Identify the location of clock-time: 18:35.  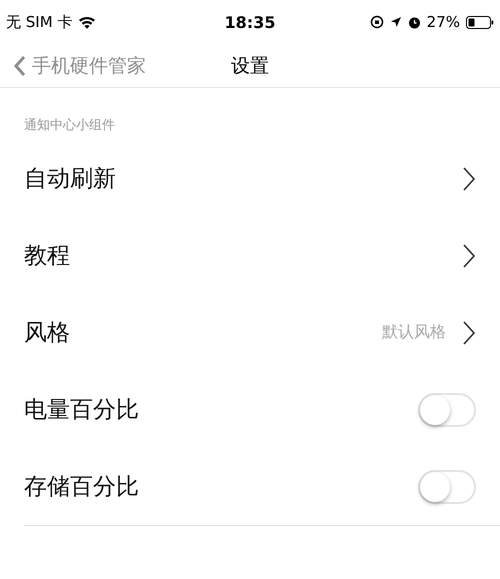
(250, 22).